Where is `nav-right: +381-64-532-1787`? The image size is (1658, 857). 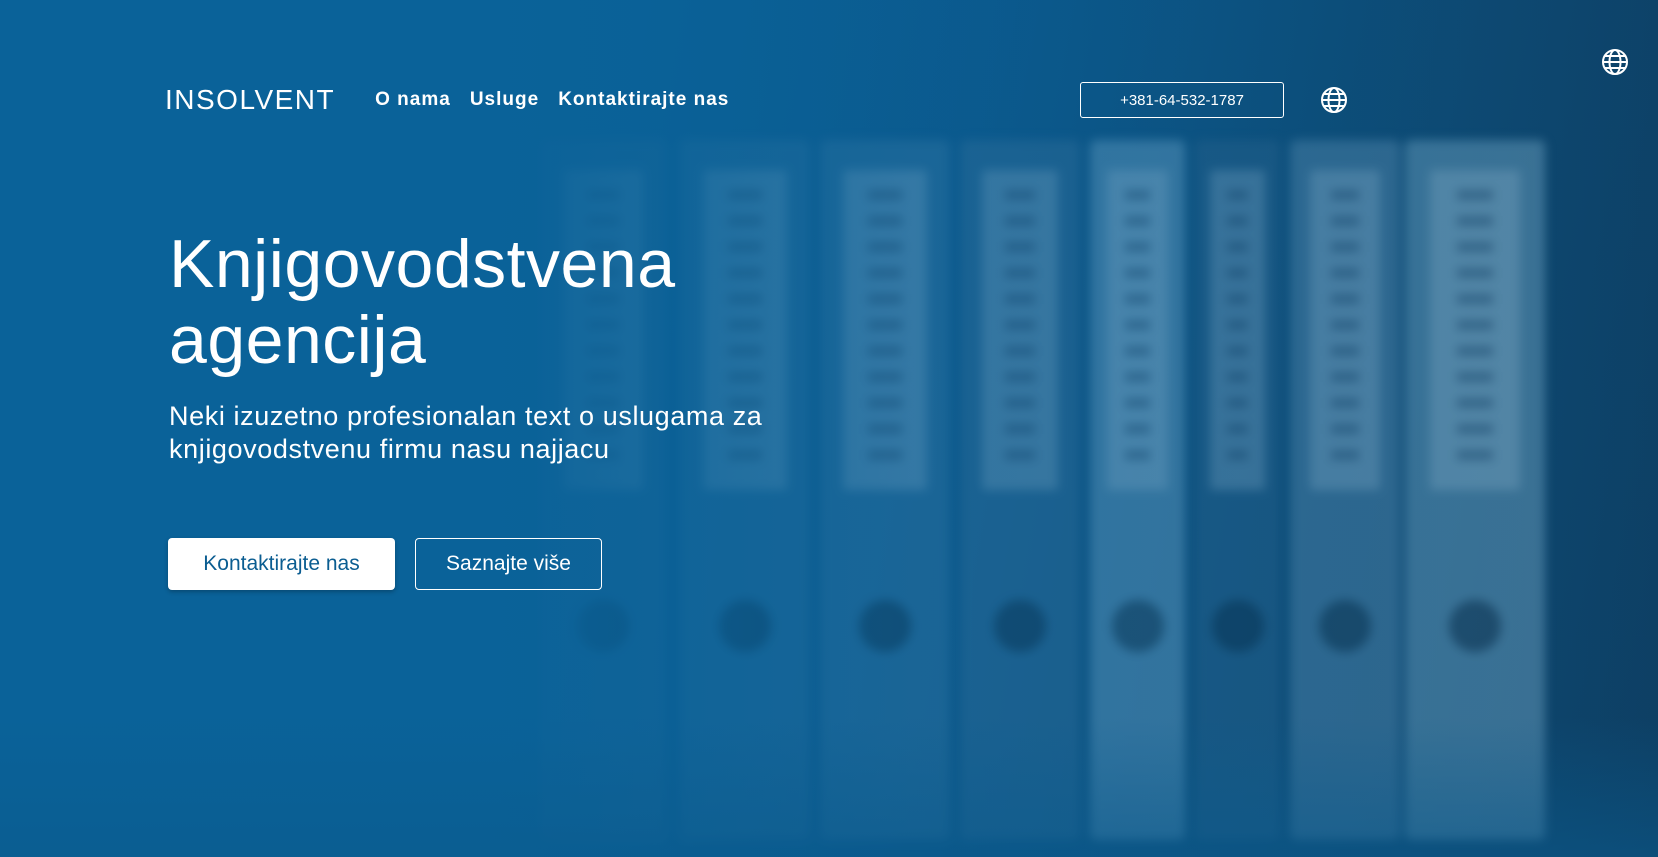 nav-right: +381-64-532-1787 is located at coordinates (1214, 100).